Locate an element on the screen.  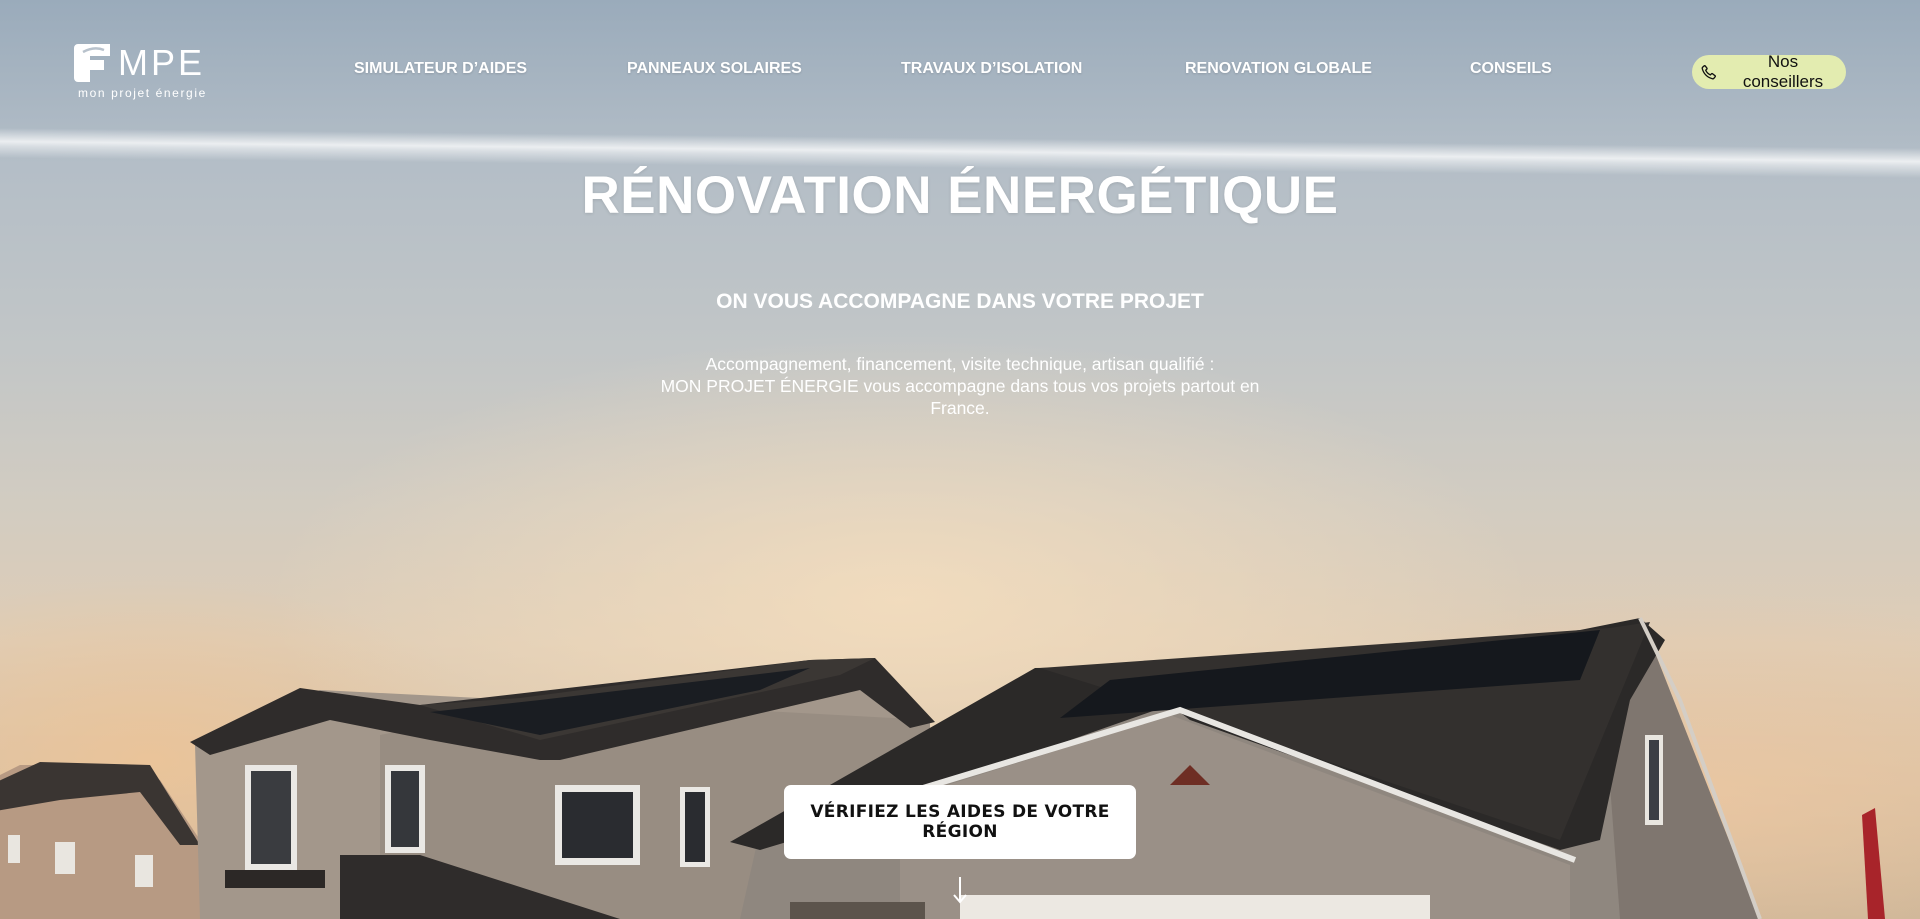
nav-item-conseils: CONSEILS is located at coordinates (1511, 69).